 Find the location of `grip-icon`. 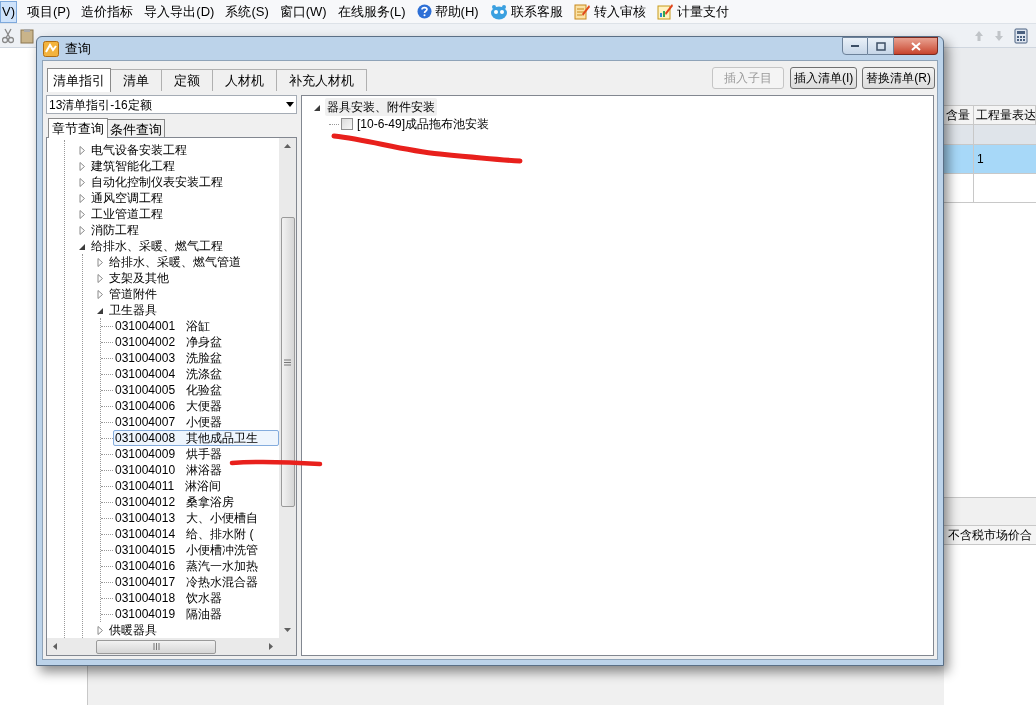

grip-icon is located at coordinates (156, 646).